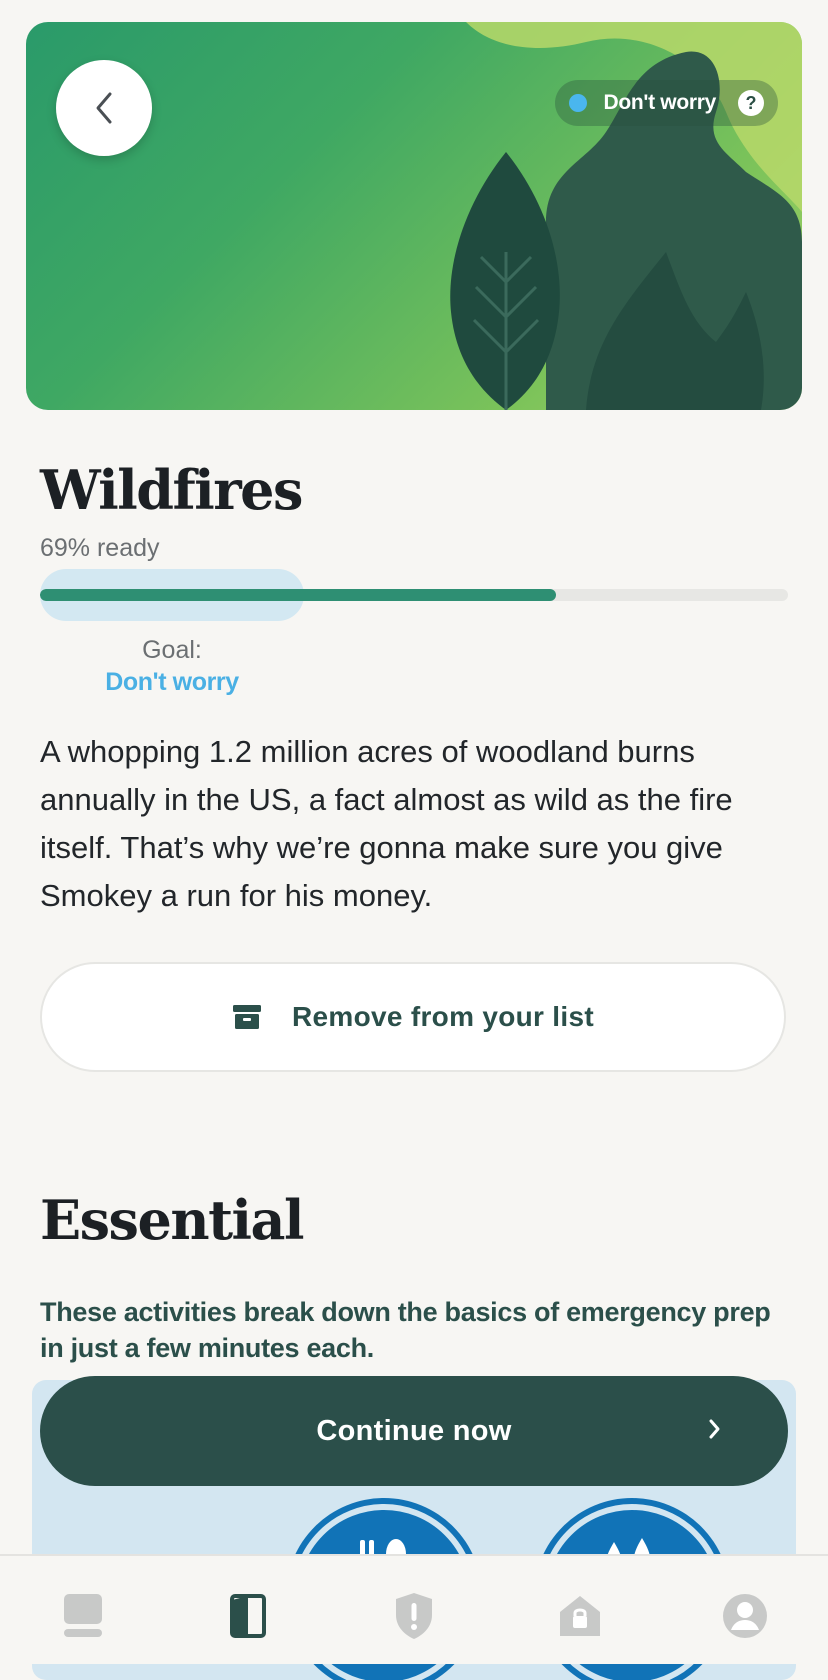  Describe the element at coordinates (751, 103) in the screenshot. I see `help-icon: ?` at that location.